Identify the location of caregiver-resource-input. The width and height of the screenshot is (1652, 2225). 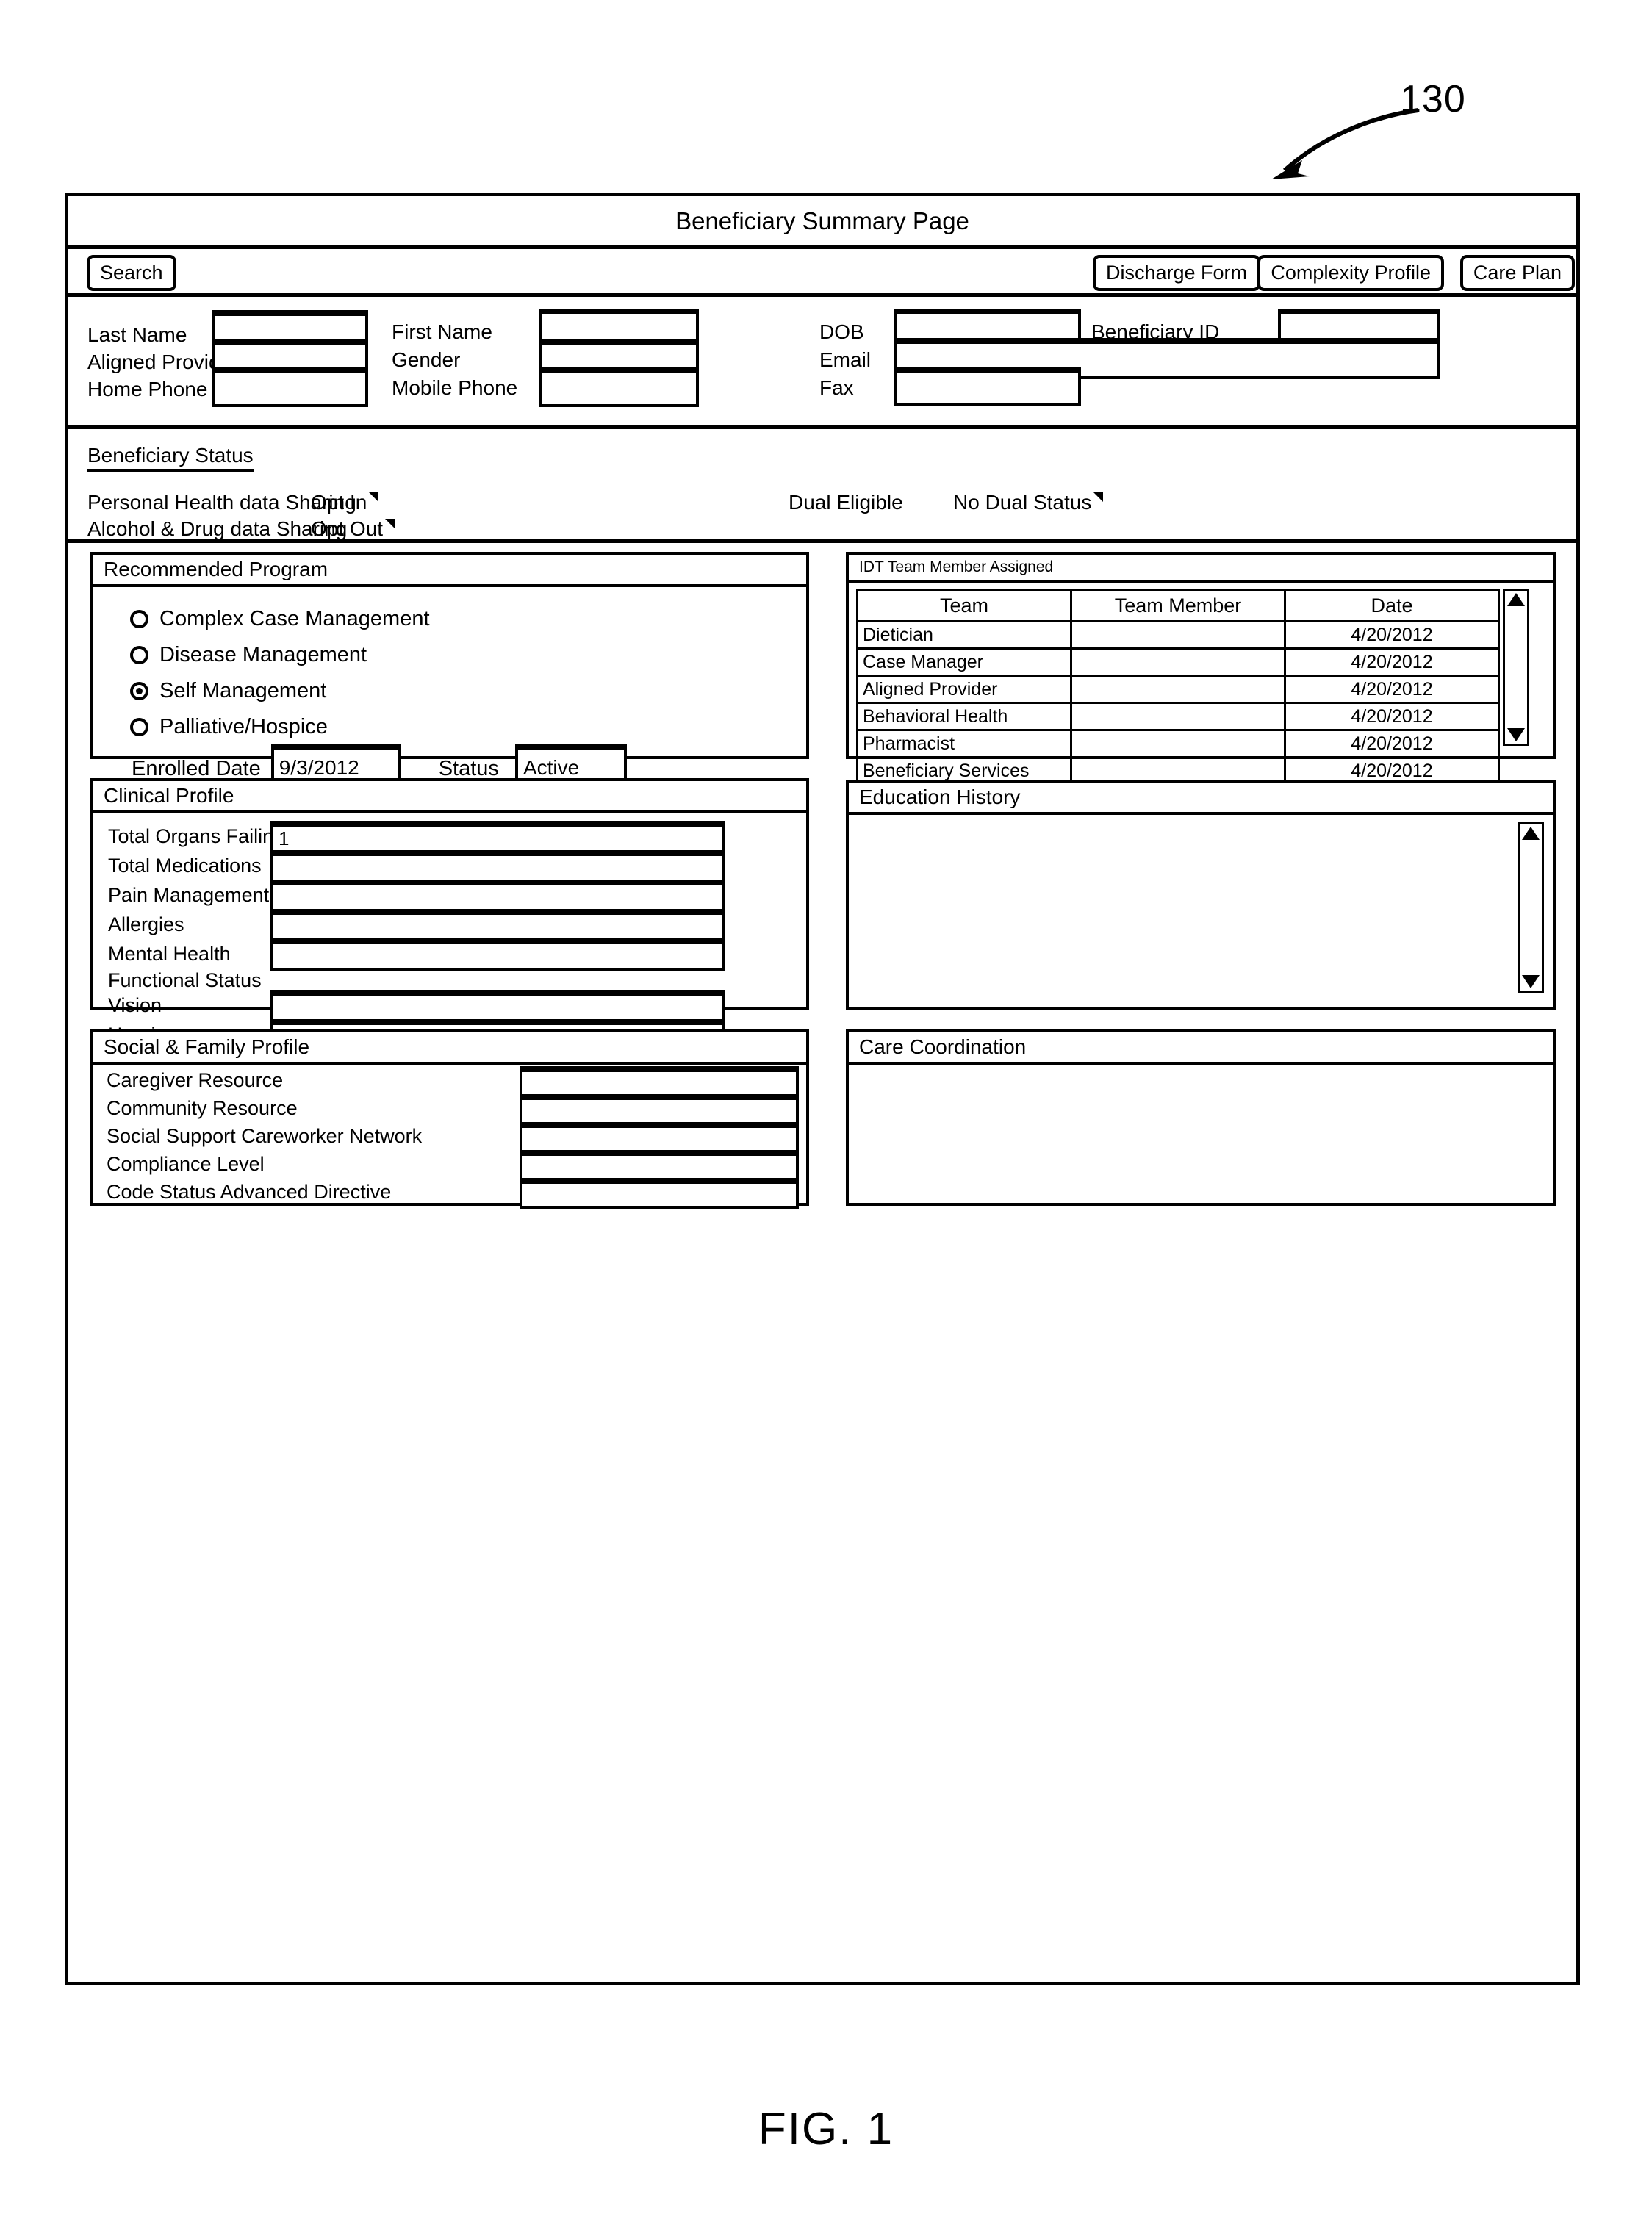
(659, 1081).